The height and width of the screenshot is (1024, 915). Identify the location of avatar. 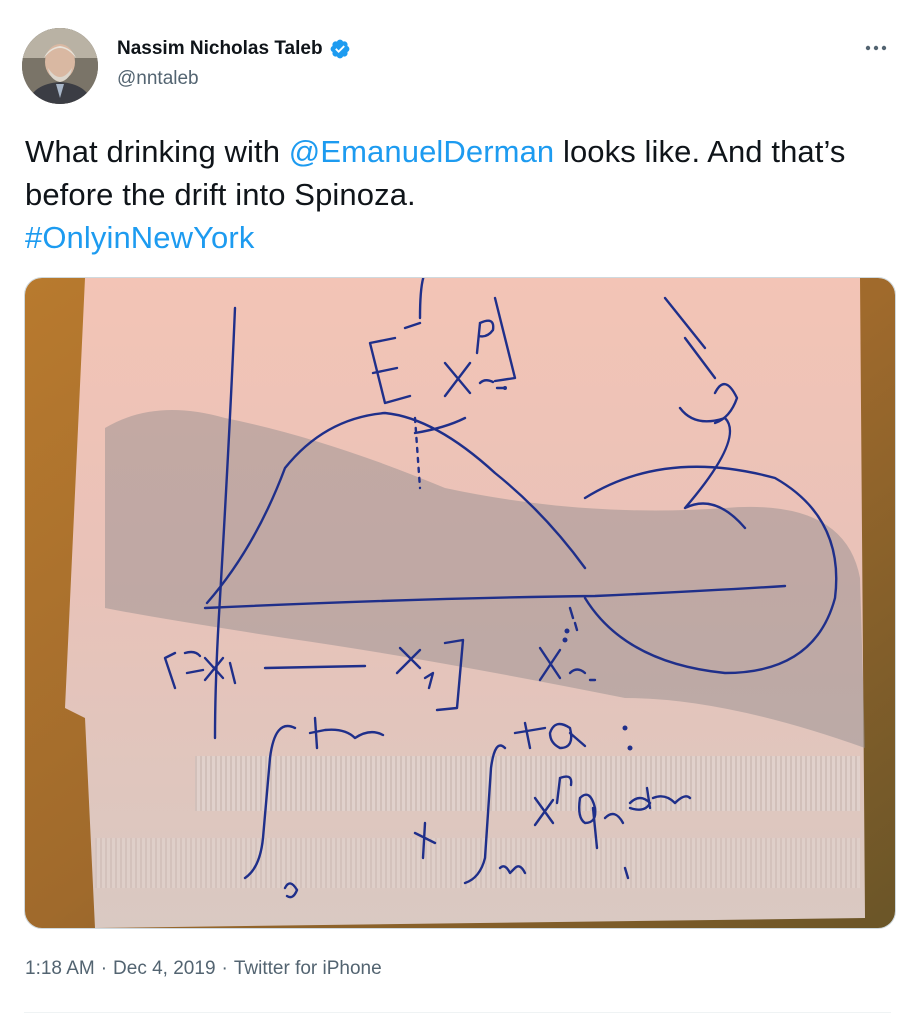
(60, 66).